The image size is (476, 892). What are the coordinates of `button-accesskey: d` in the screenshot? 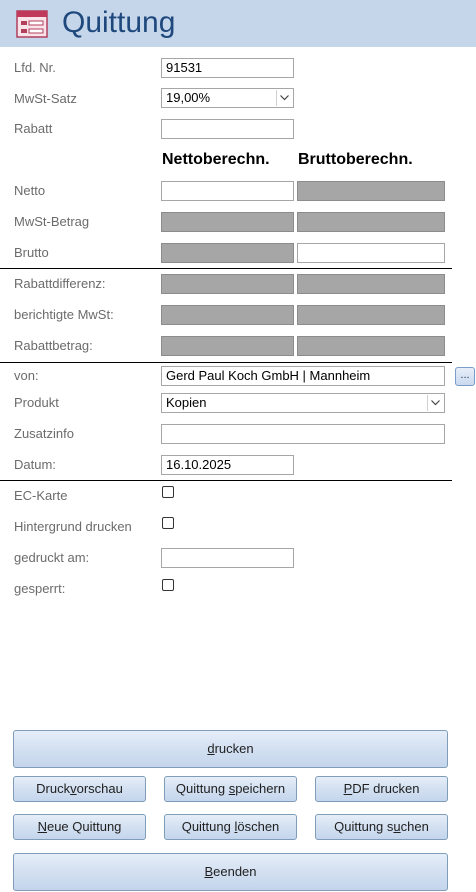 It's located at (211, 748).